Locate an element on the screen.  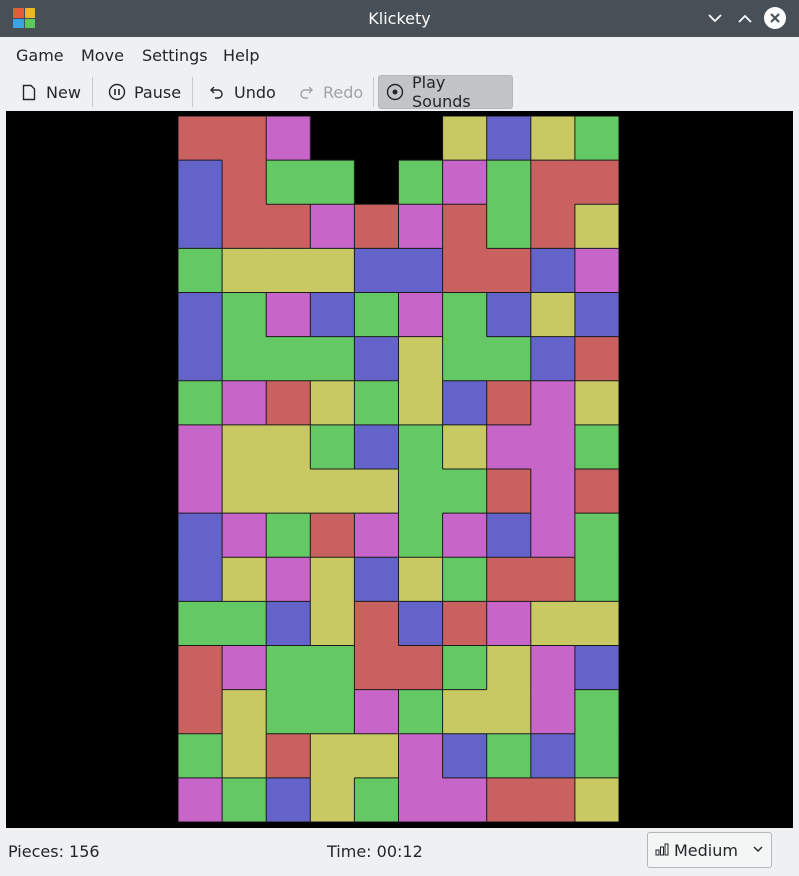
close-button is located at coordinates (775, 18).